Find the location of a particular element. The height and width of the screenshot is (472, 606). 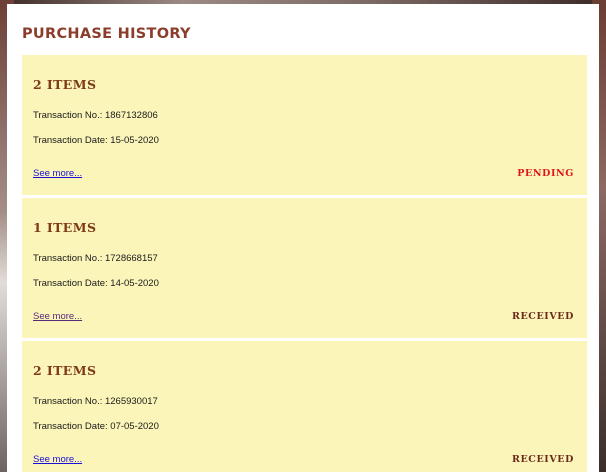

transaction-date-row: Transaction Date: 15-05-2020 is located at coordinates (96, 140).